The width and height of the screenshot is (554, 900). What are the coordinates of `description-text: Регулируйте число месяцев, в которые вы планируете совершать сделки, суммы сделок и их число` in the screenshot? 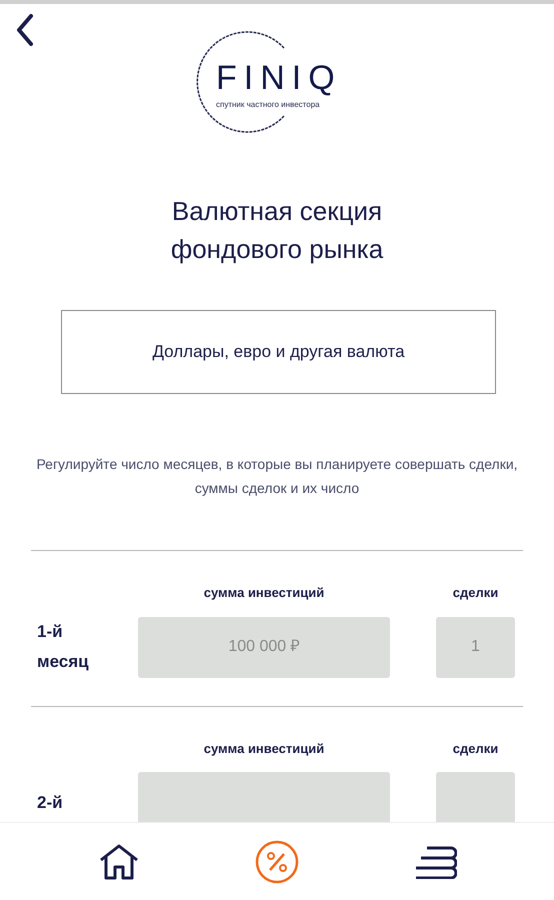 It's located at (277, 476).